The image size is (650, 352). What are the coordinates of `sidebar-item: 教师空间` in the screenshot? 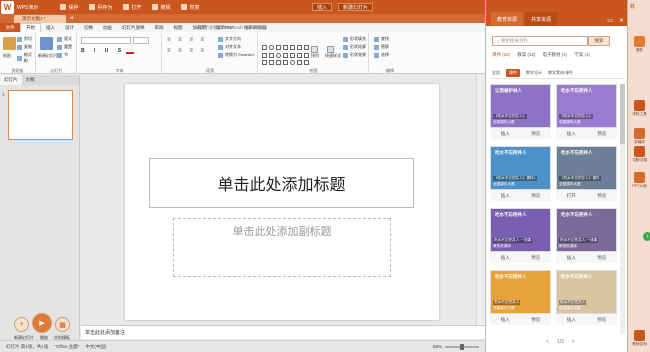 It's located at (639, 338).